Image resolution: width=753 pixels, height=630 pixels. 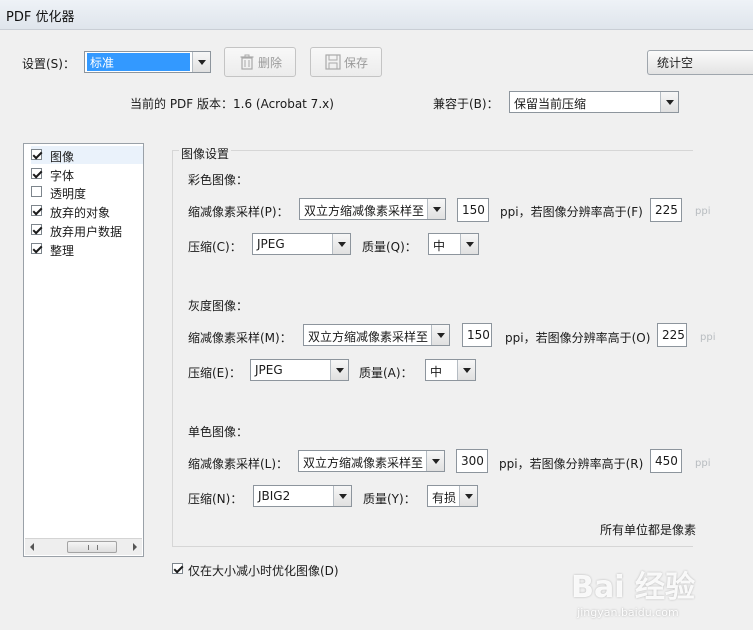 I want to click on category-label: 透明度, so click(x=68, y=194).